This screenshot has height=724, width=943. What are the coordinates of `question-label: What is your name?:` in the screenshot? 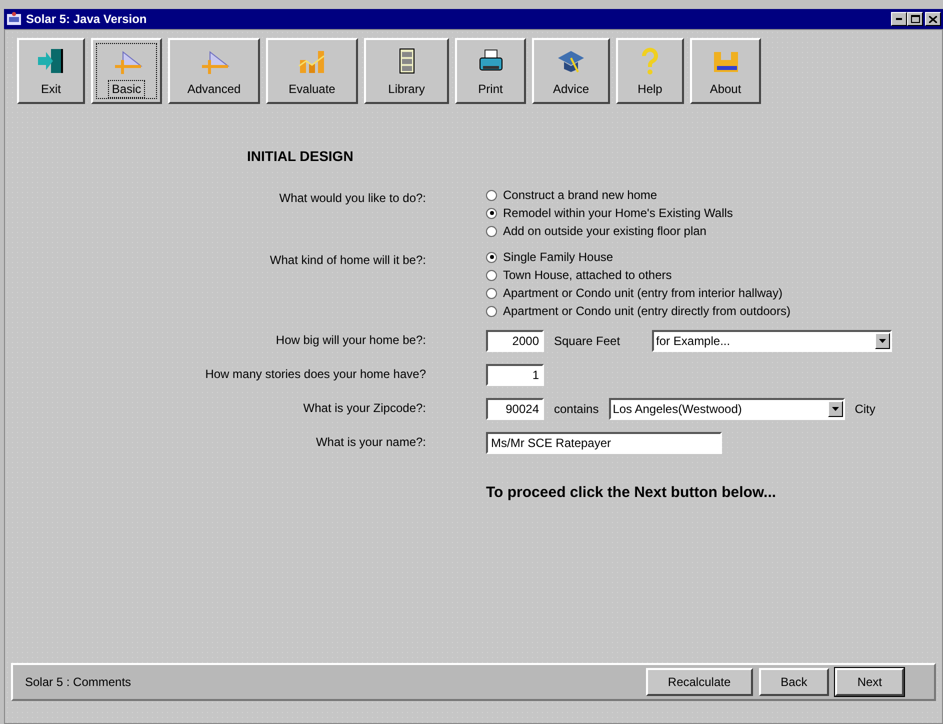 It's located at (370, 442).